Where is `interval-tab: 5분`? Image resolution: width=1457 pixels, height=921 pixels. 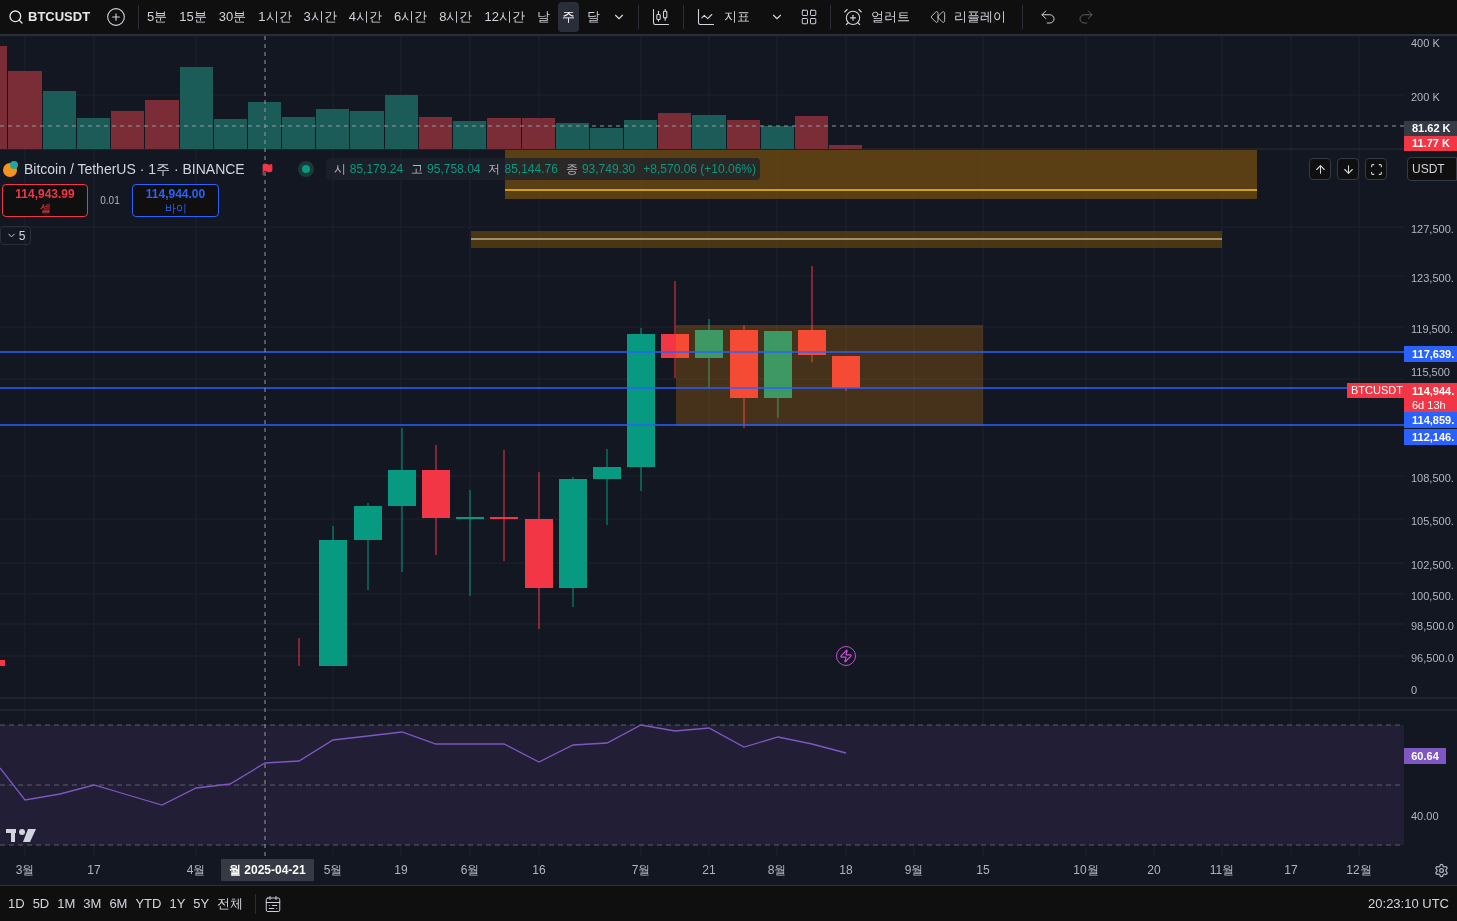
interval-tab: 5분 is located at coordinates (157, 17).